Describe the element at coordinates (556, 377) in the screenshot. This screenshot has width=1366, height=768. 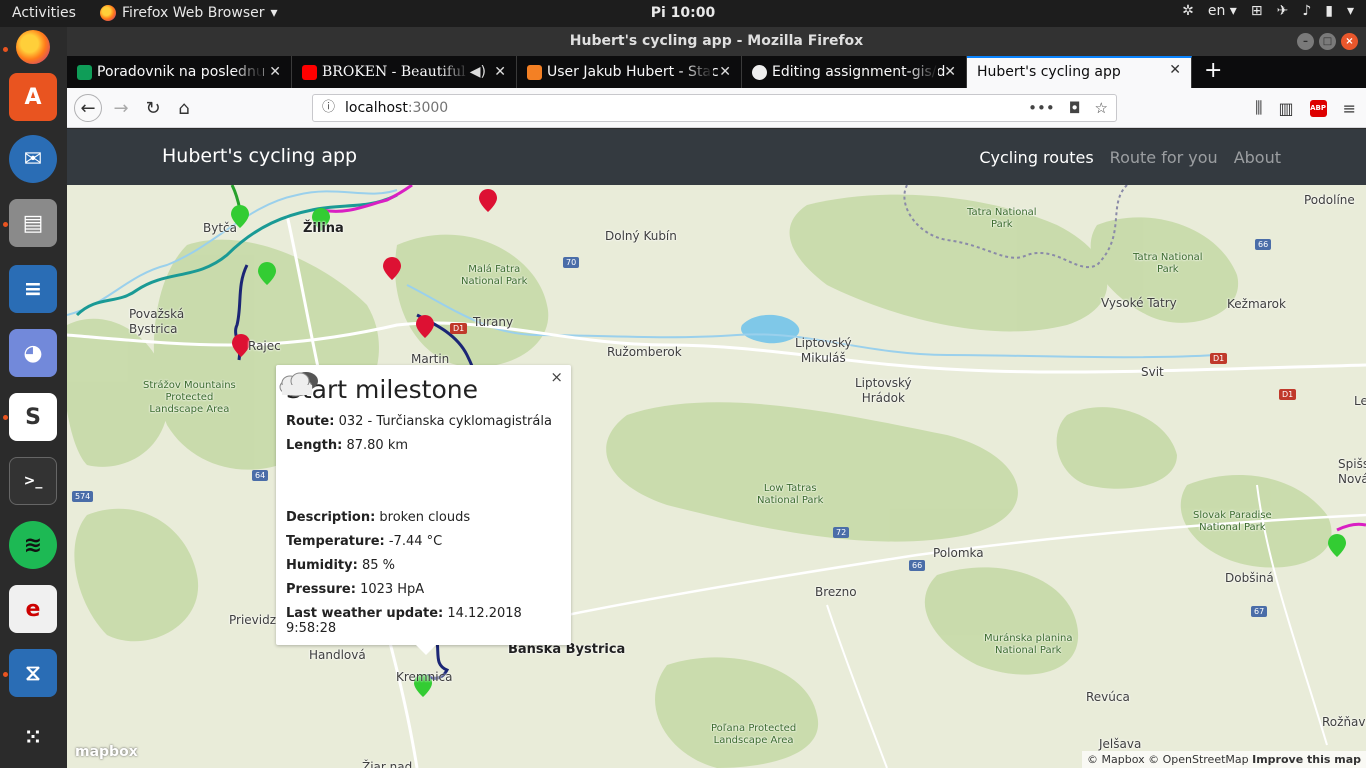
I see `popup-close-button: ×` at that location.